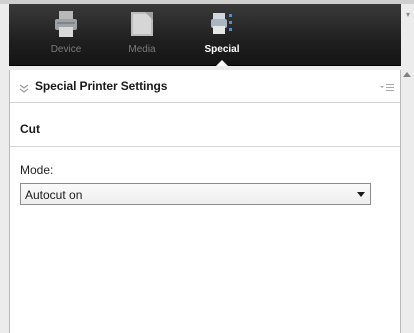 The width and height of the screenshot is (414, 333). I want to click on toolbar-label-special: Special, so click(222, 49).